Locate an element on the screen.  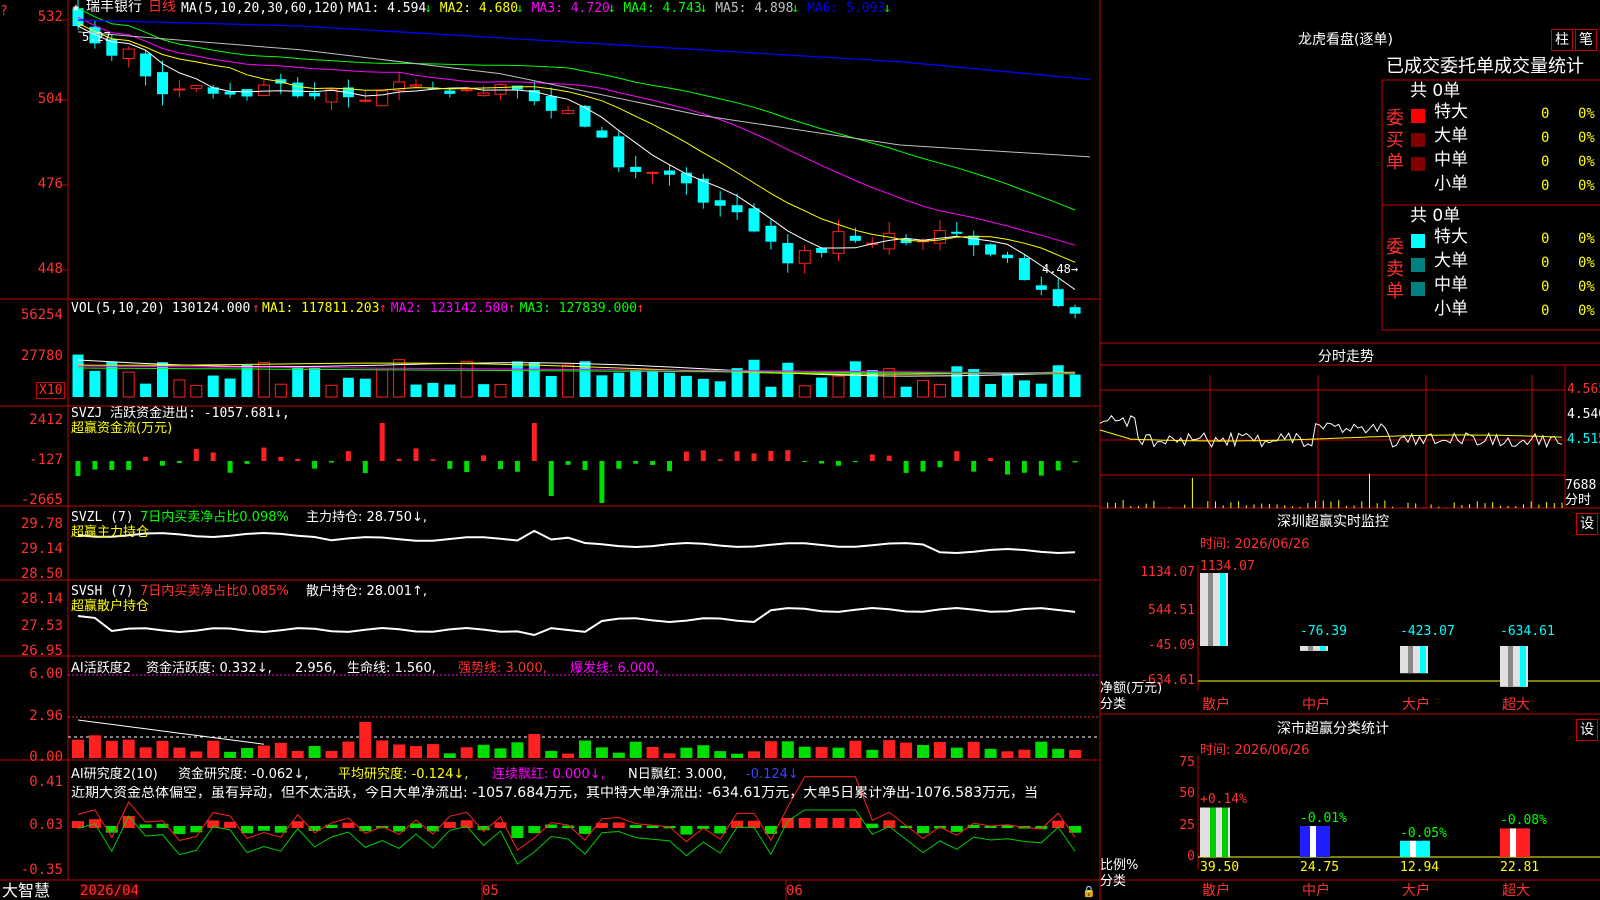
y-tick-label: 476 is located at coordinates (50, 184).